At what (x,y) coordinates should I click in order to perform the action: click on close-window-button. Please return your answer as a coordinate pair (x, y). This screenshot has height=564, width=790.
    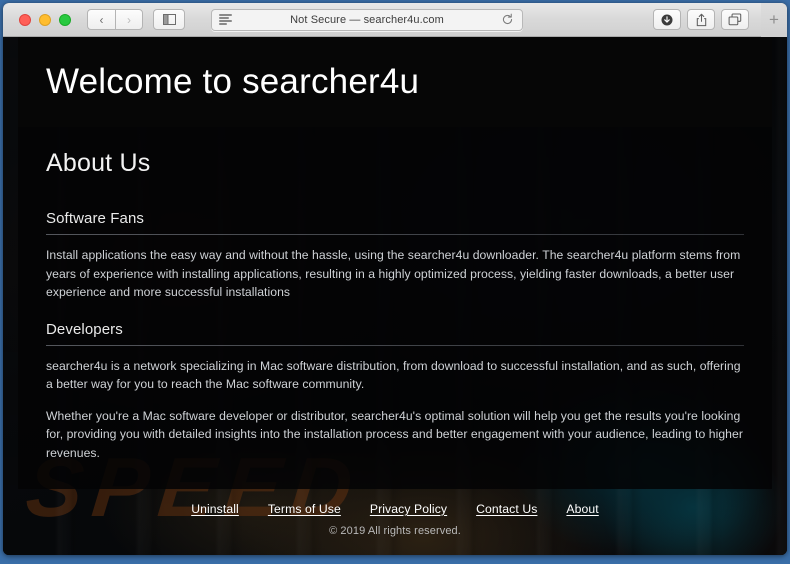
    Looking at the image, I should click on (25, 19).